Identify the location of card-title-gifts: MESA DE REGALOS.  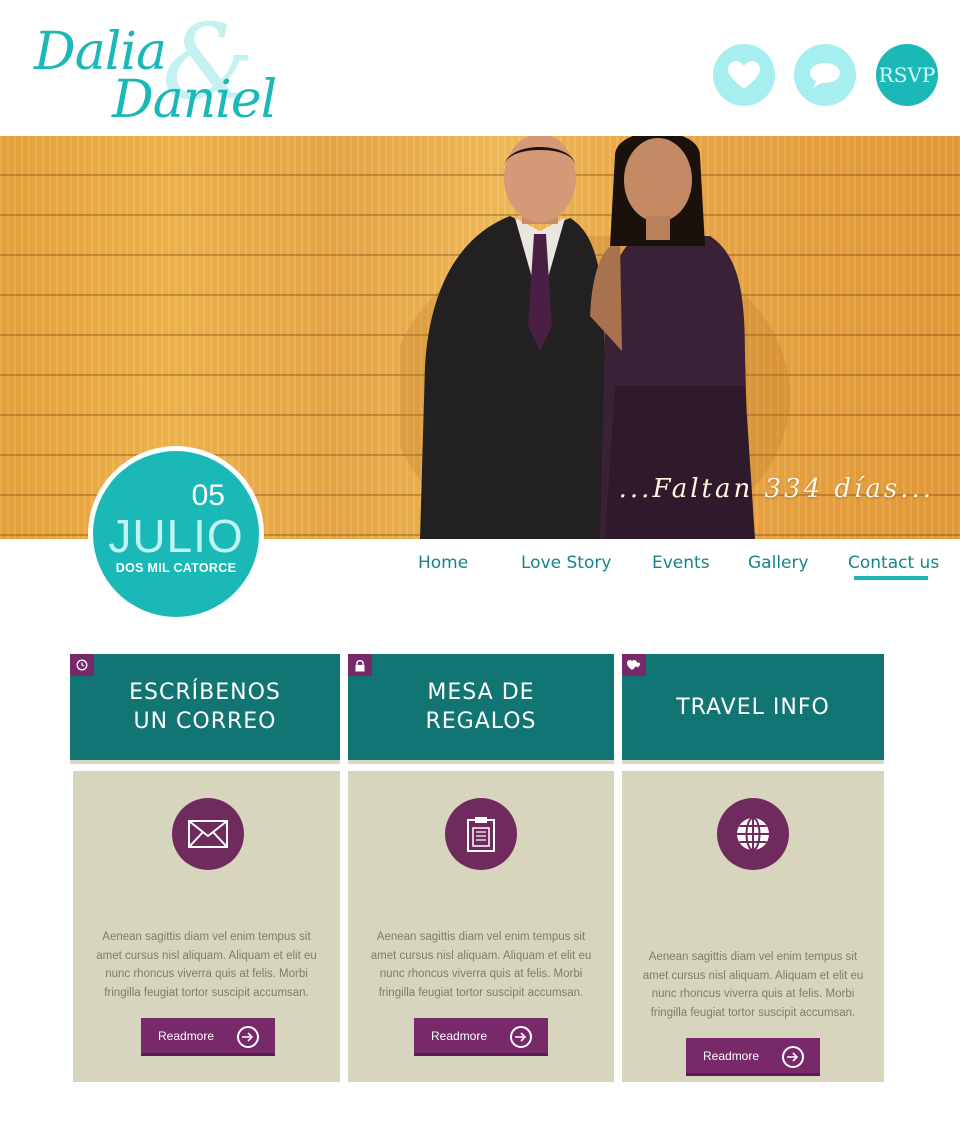
(481, 707).